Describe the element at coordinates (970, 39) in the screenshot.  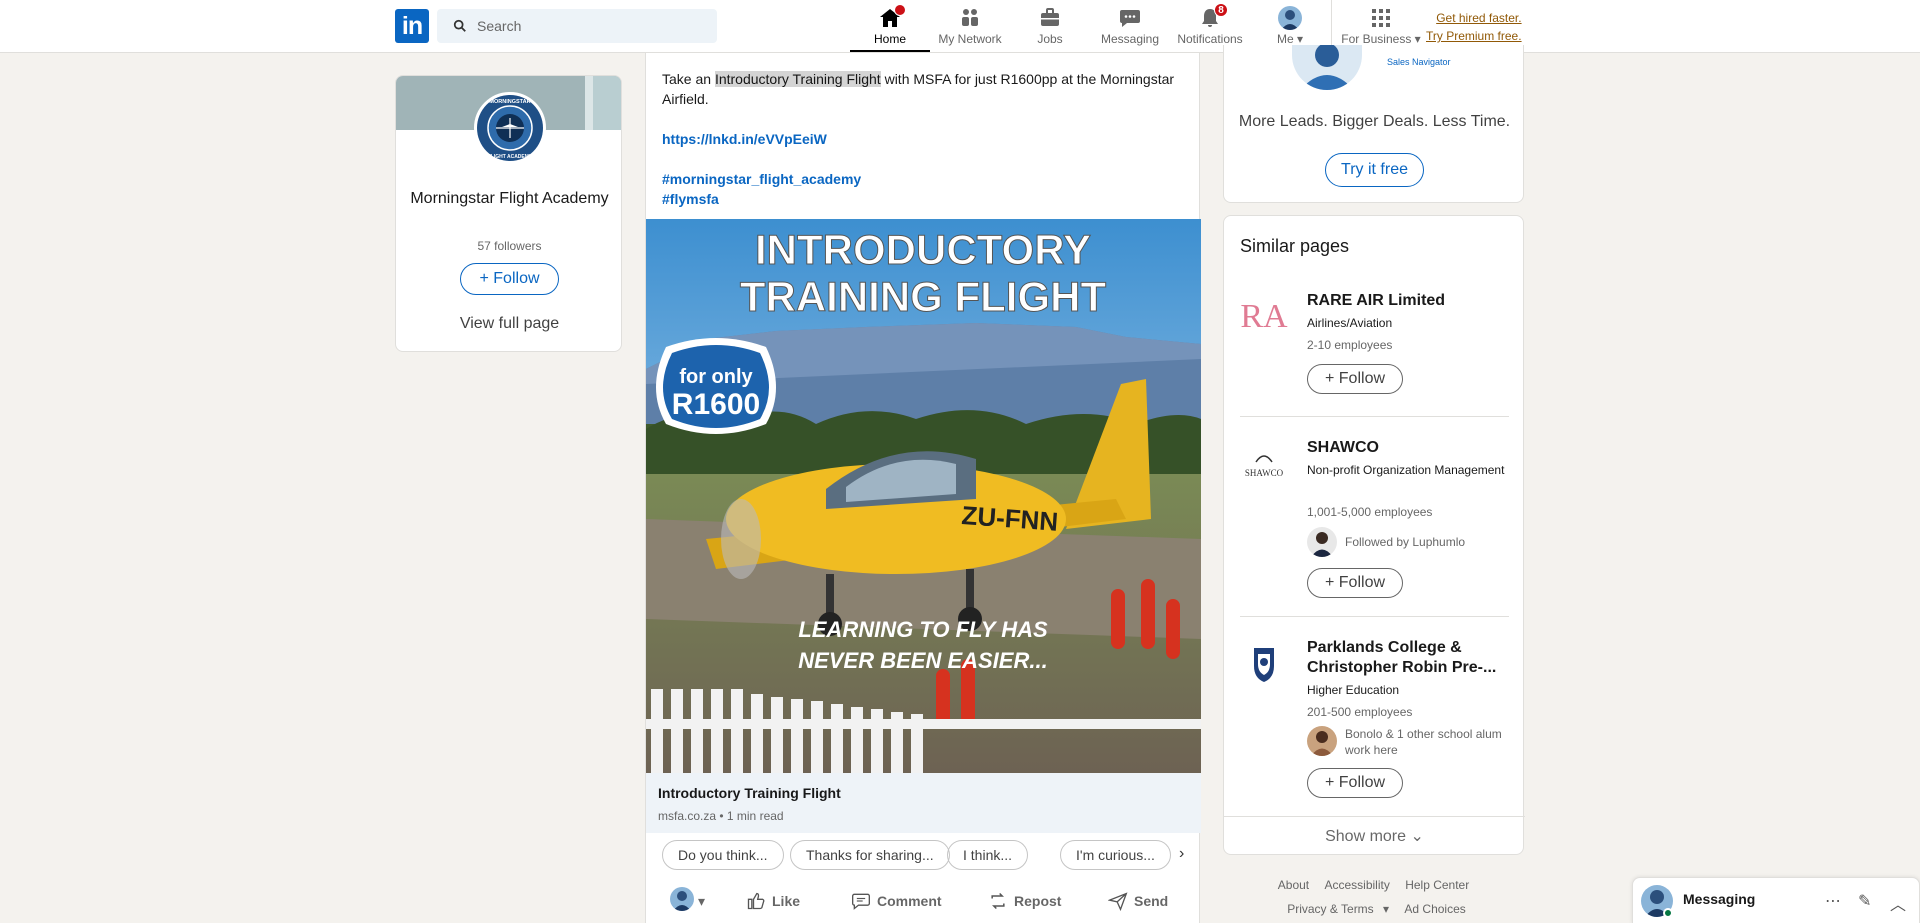
I see `nav-my-network-label: My Network` at that location.